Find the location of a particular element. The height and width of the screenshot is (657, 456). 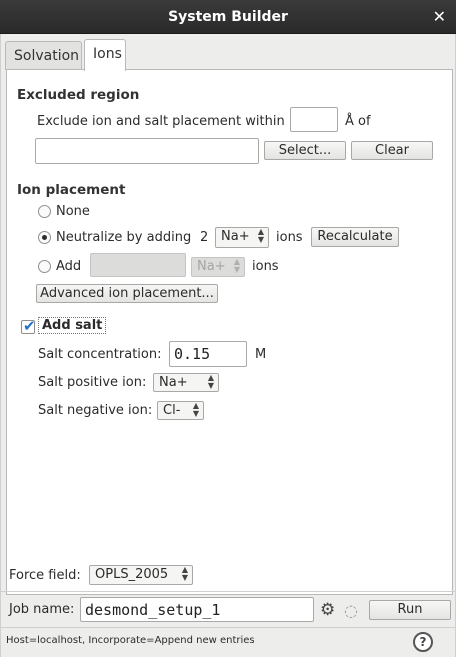

add-ions-label: ions is located at coordinates (265, 266).